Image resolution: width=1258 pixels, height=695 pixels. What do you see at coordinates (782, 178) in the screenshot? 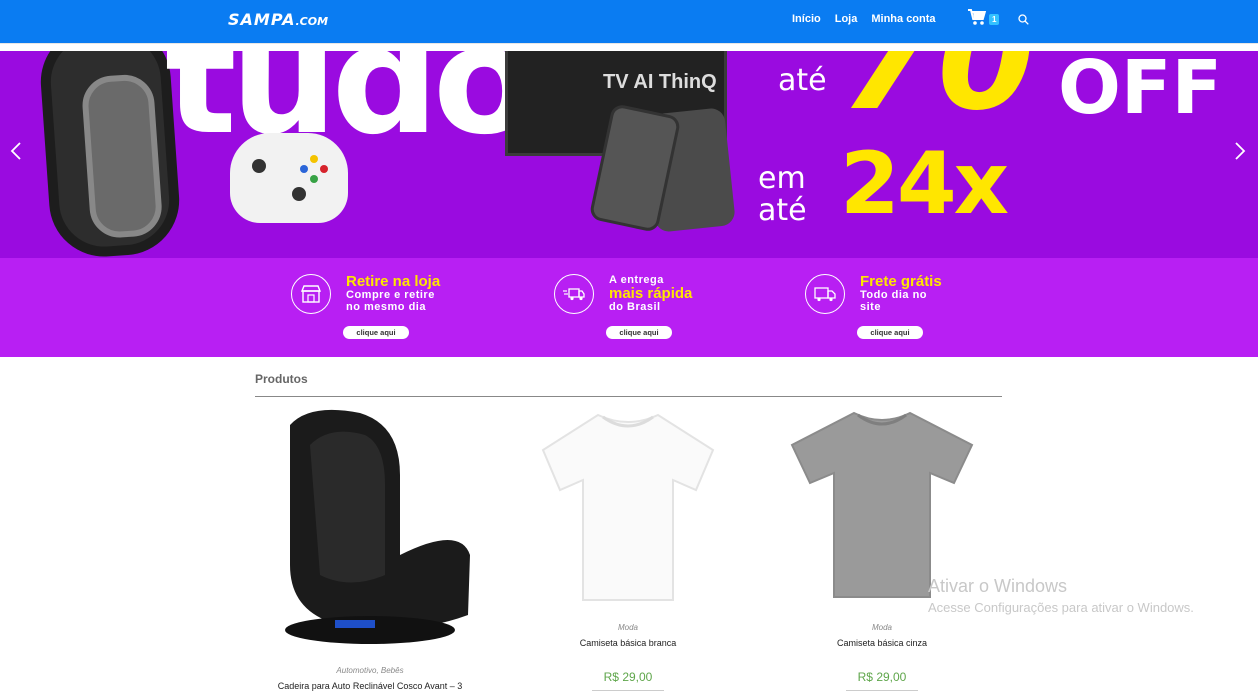
I see `banner-em-label: em` at bounding box center [782, 178].